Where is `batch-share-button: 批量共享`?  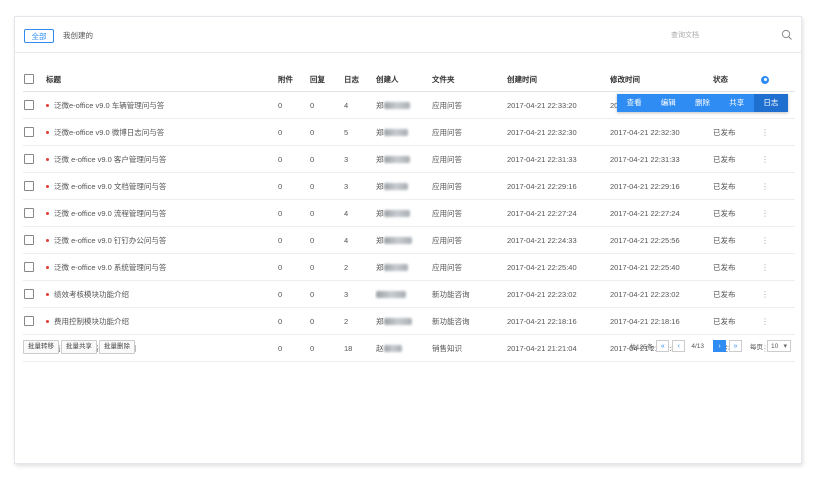 batch-share-button: 批量共享 is located at coordinates (79, 347).